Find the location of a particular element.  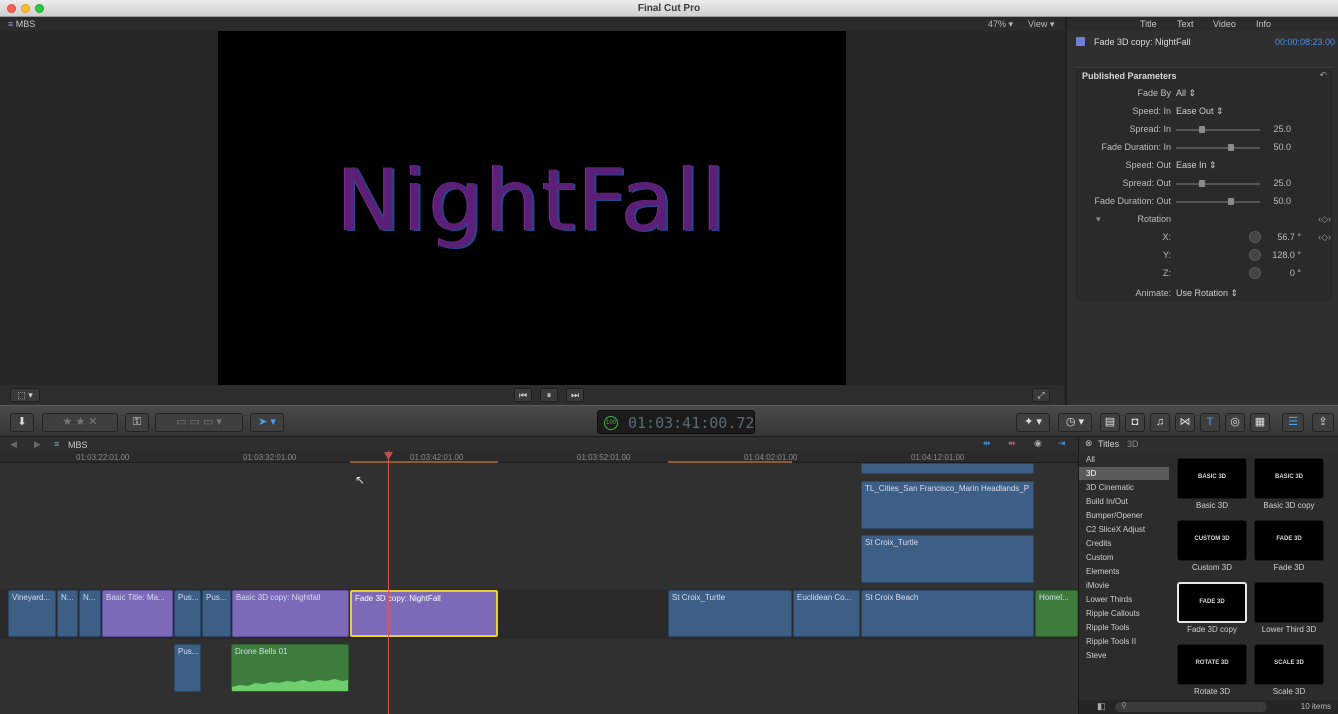

category-item: Custom is located at coordinates (1124, 557).